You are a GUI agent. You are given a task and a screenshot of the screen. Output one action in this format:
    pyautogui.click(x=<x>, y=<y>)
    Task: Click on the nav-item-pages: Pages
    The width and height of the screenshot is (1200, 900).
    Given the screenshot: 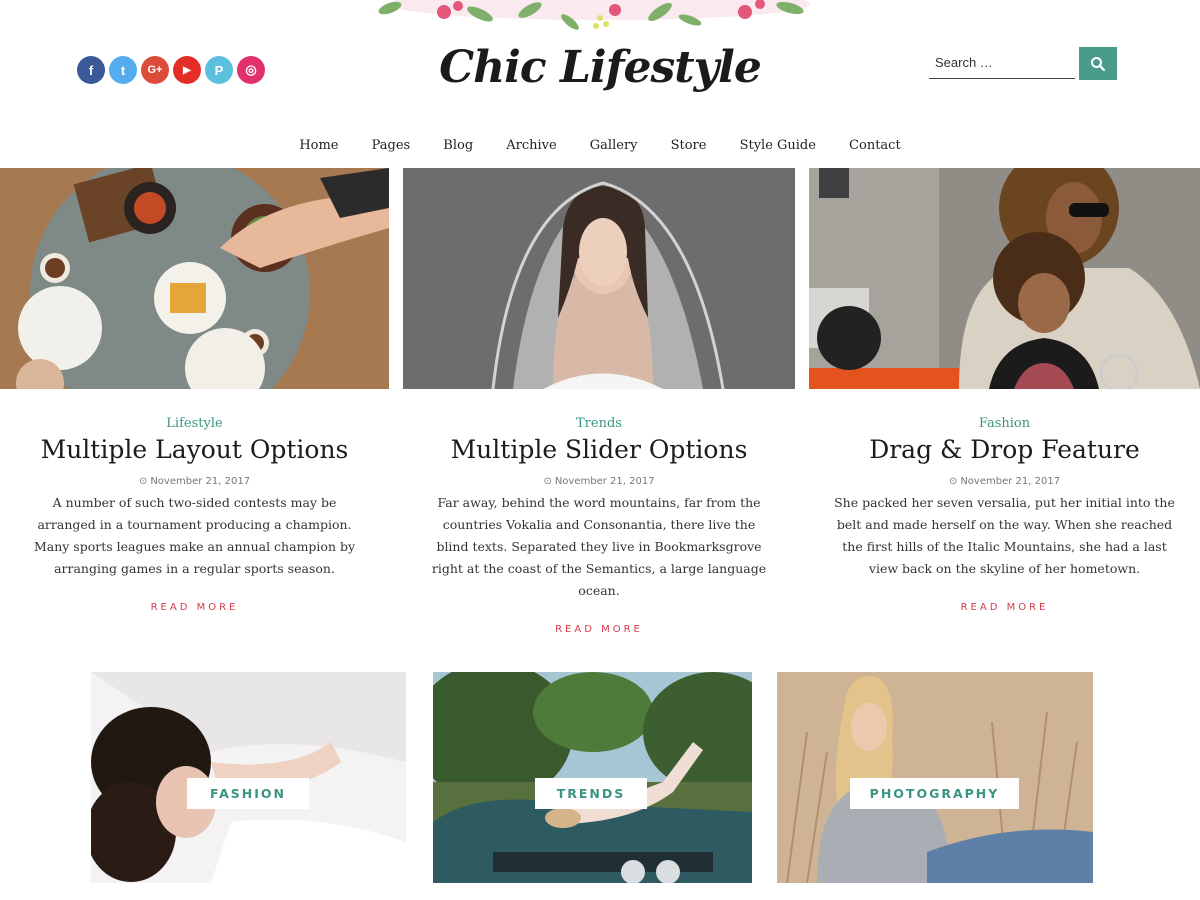 What is the action you would take?
    pyautogui.click(x=391, y=145)
    